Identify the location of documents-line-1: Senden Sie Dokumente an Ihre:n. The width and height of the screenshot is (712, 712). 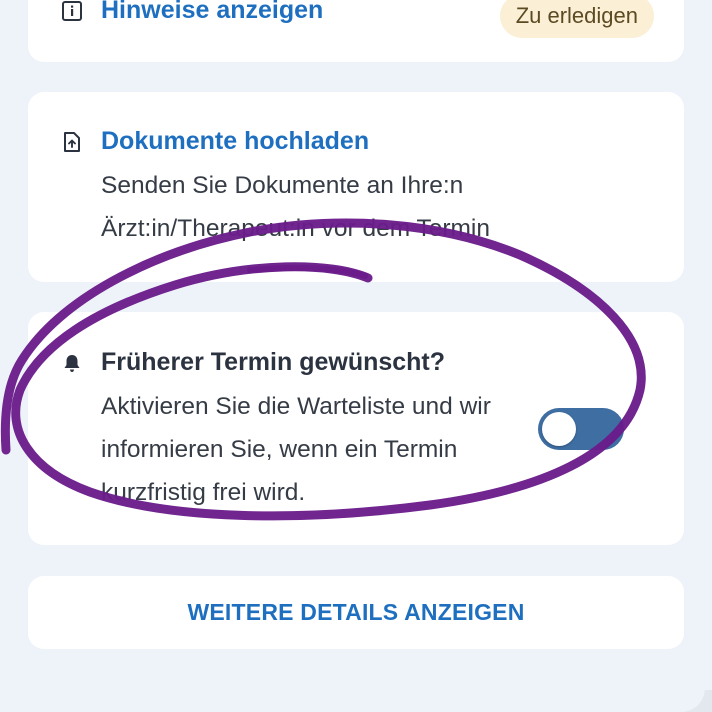
(282, 185).